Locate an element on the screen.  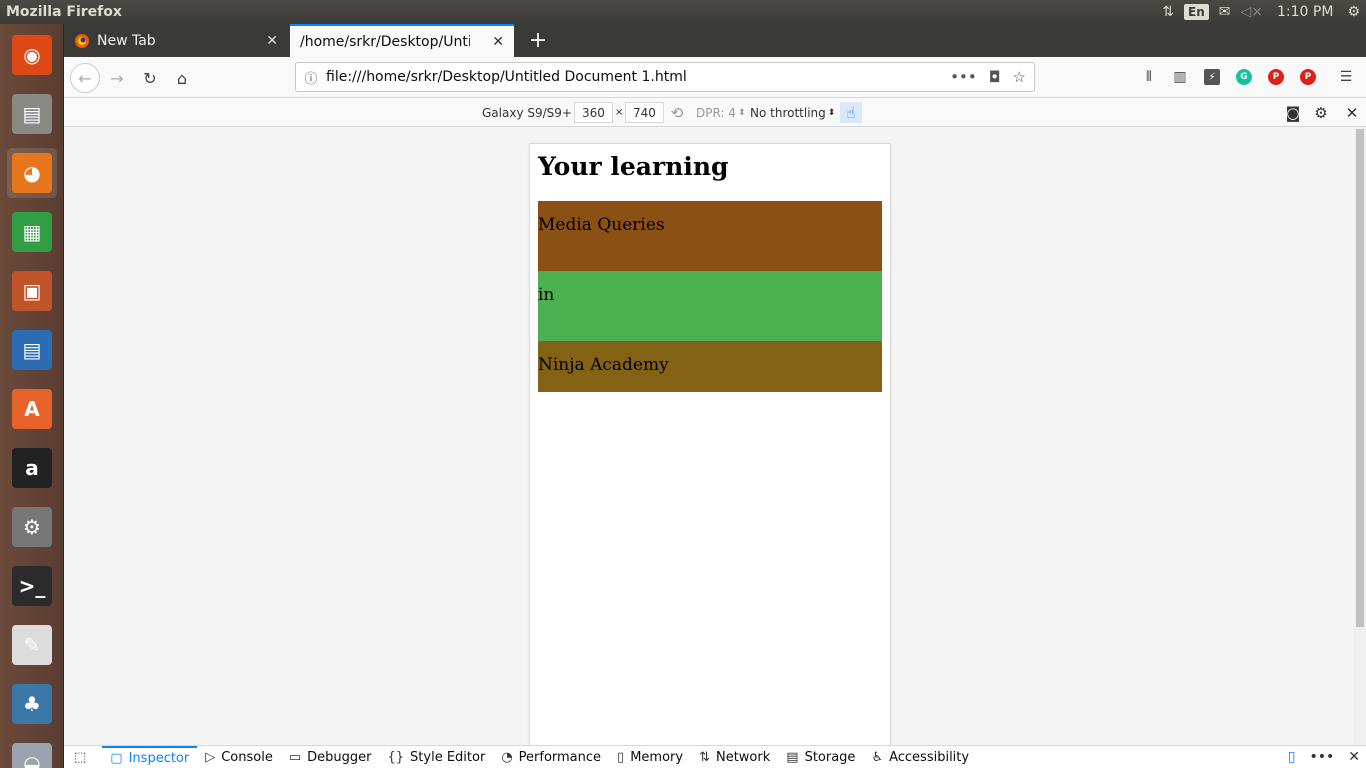
network-icon: ⇅ is located at coordinates (704, 757).